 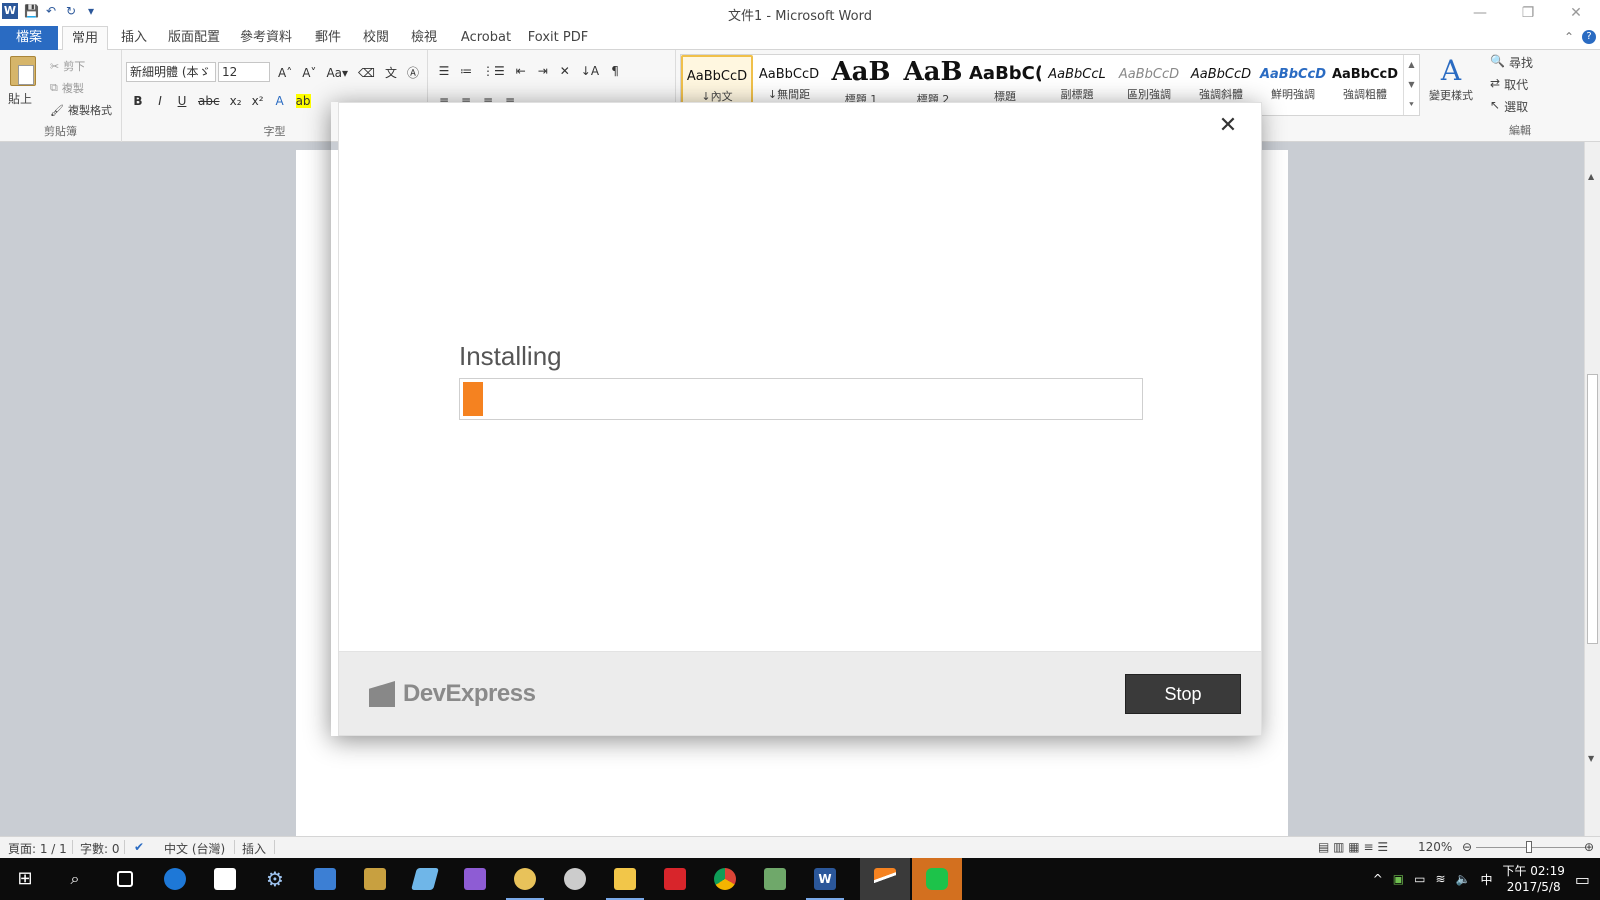 I want to click on minimize-ribbon-icon: ⌃, so click(x=1569, y=37).